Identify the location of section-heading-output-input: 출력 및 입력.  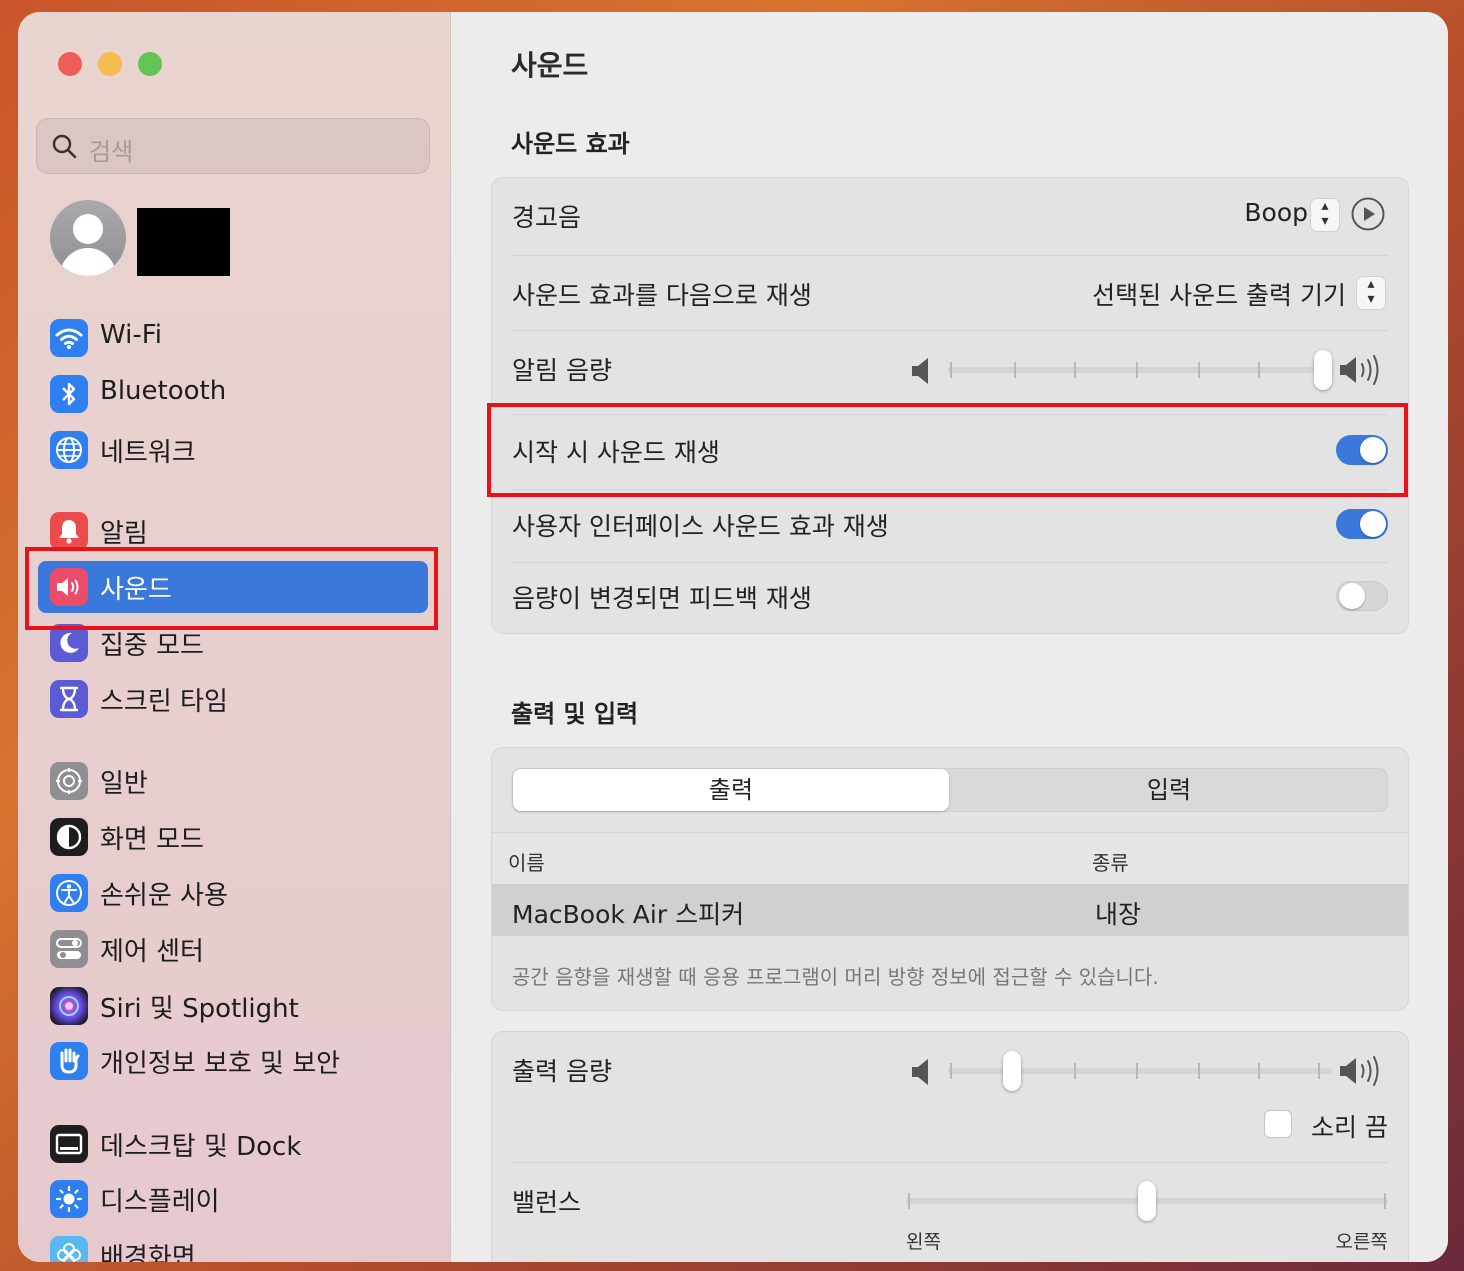
(575, 714).